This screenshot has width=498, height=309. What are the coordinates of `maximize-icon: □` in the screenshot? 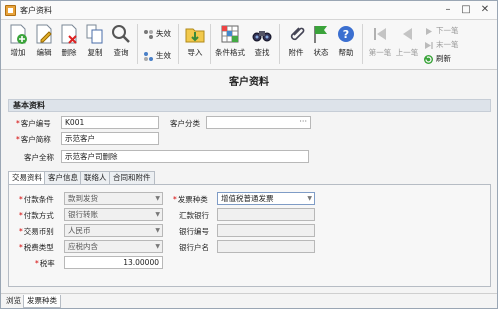 It's located at (466, 10).